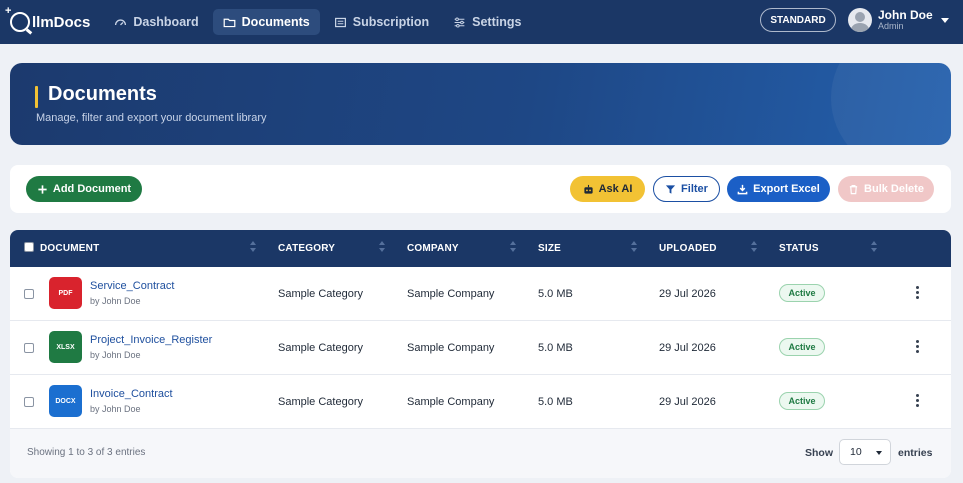 This screenshot has height=483, width=963. I want to click on document-name-link: Invoice_Contract, so click(131, 394).